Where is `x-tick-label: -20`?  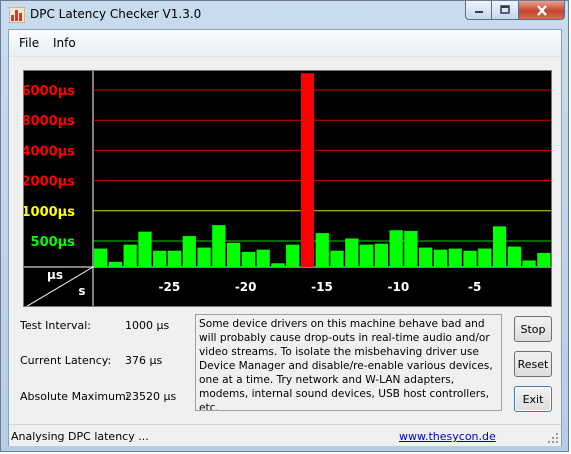
x-tick-label: -20 is located at coordinates (246, 287).